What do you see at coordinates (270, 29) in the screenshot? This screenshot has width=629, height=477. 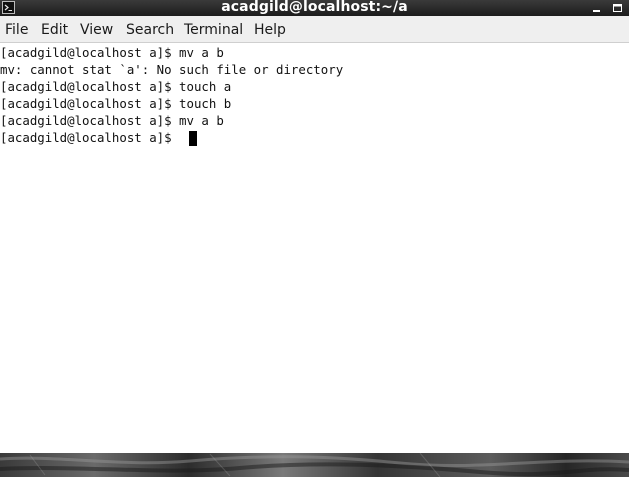 I see `menu-help: Help` at bounding box center [270, 29].